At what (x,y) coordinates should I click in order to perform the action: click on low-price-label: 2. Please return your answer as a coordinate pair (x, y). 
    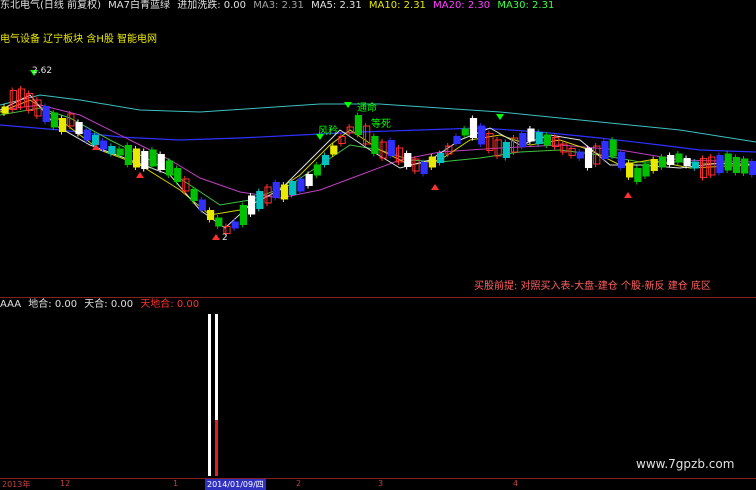
    Looking at the image, I should click on (225, 238).